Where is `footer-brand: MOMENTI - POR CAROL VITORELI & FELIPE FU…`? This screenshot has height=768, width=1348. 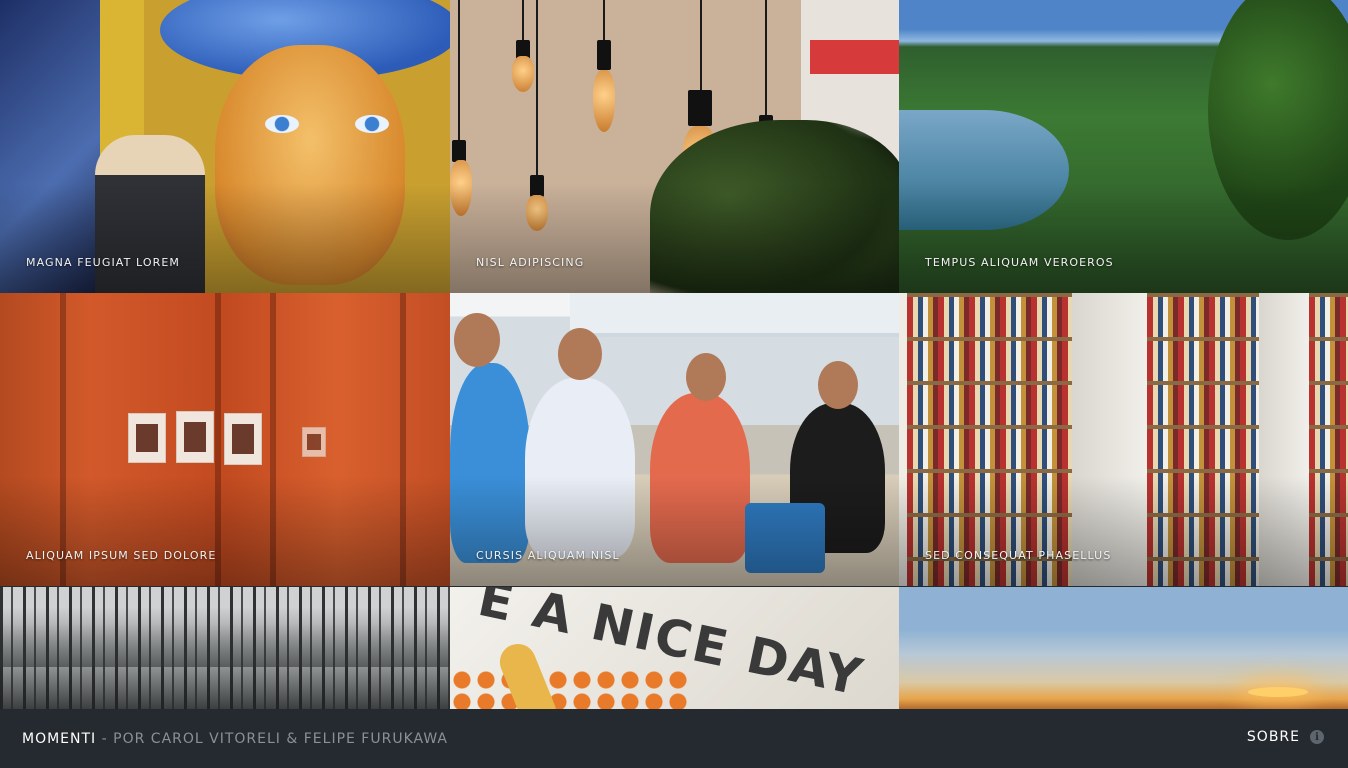
footer-brand: MOMENTI - POR CAROL VITORELI & FELIPE FU… is located at coordinates (235, 739).